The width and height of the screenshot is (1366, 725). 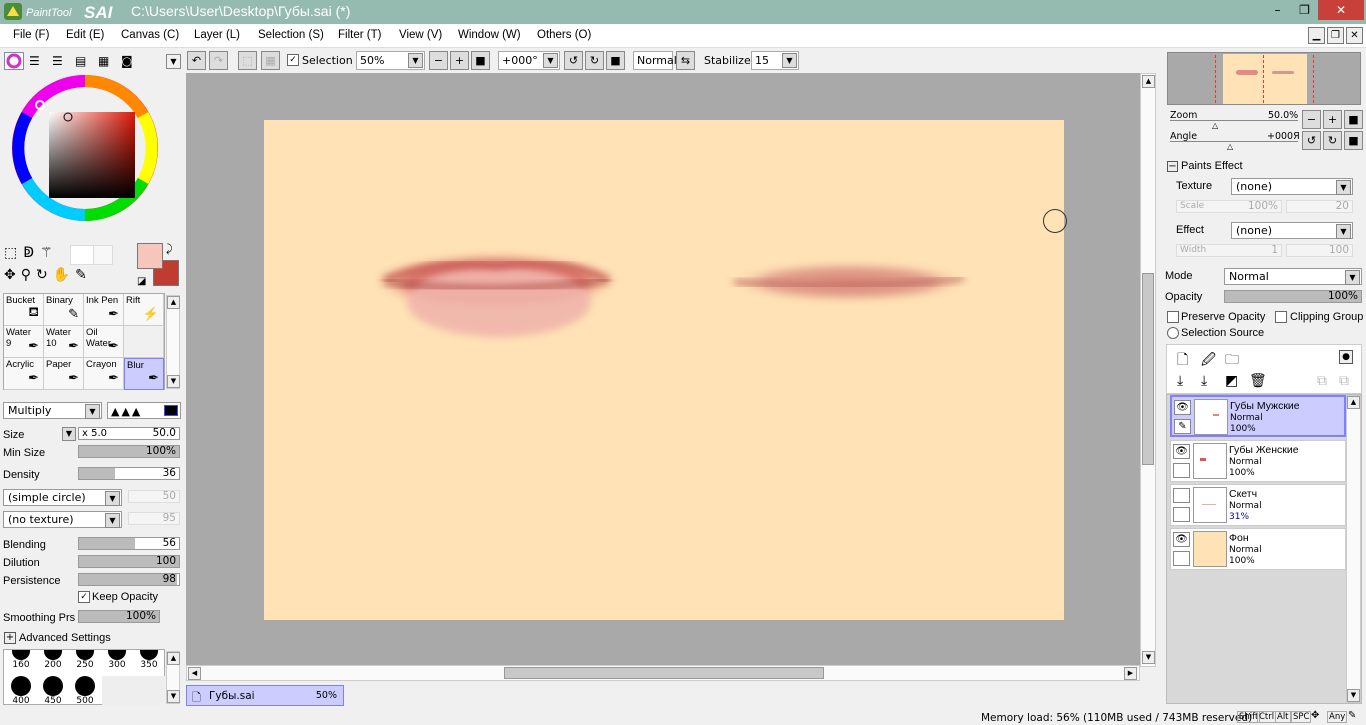 I want to click on scratchpad-icon: ◙, so click(x=127, y=61).